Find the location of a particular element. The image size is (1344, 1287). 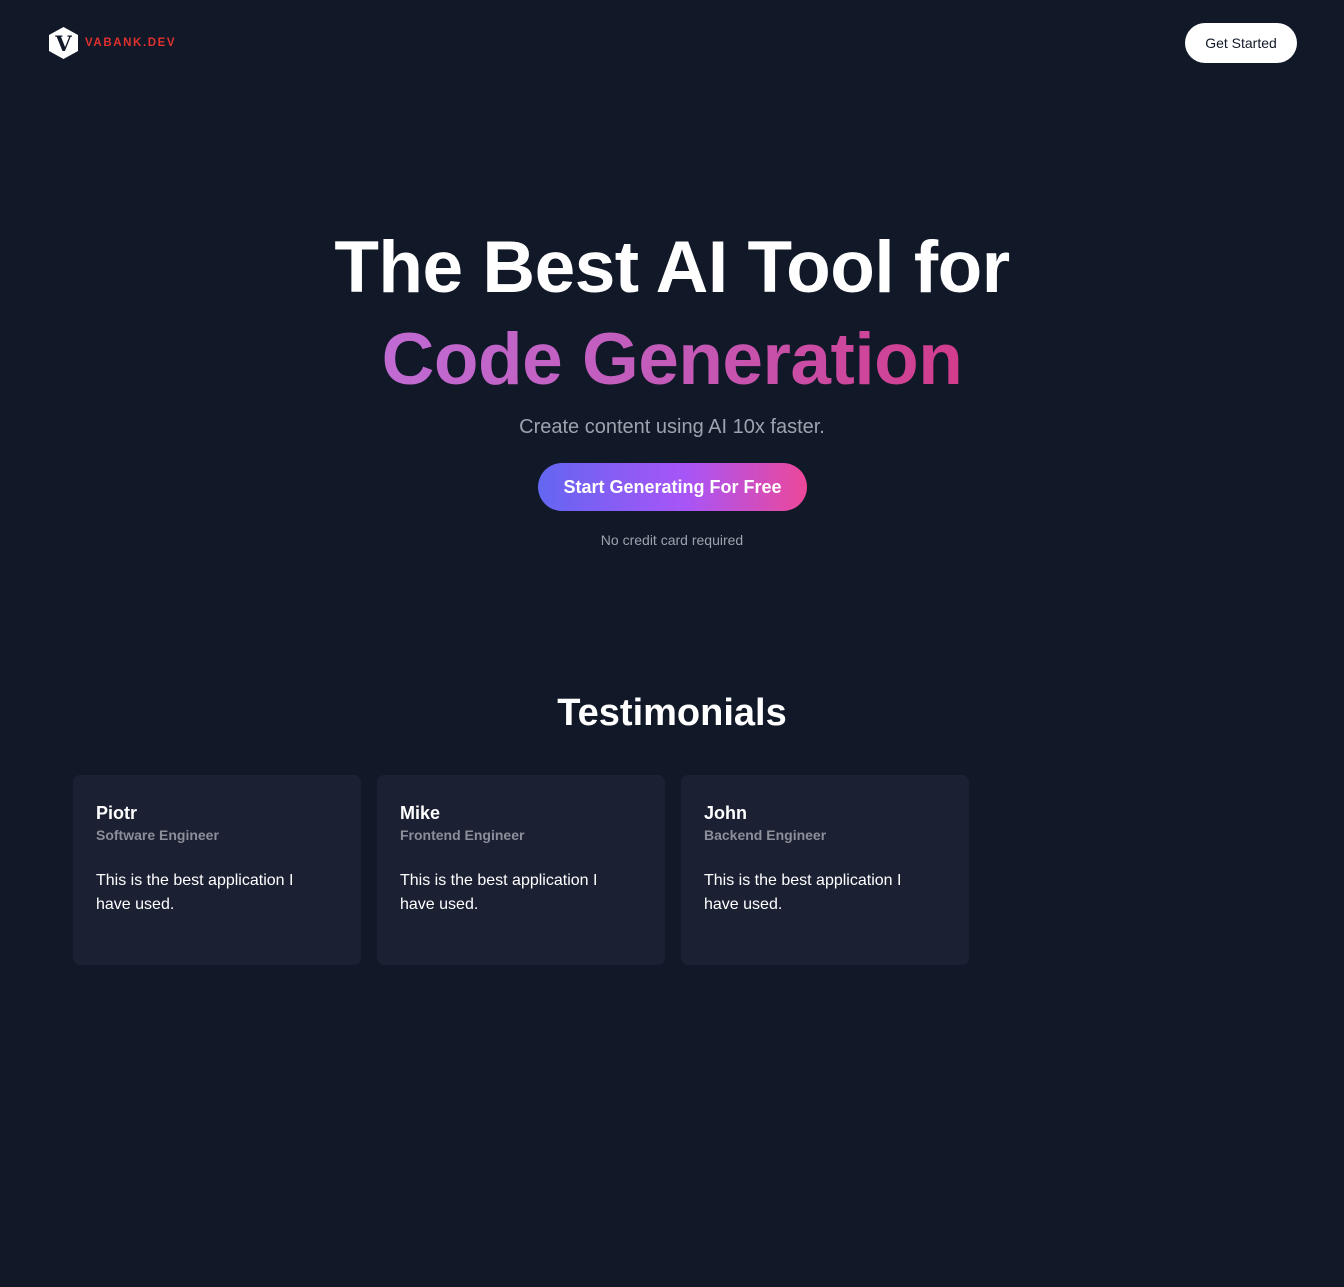

testimonial-role: Frontend Engineer is located at coordinates (462, 835).